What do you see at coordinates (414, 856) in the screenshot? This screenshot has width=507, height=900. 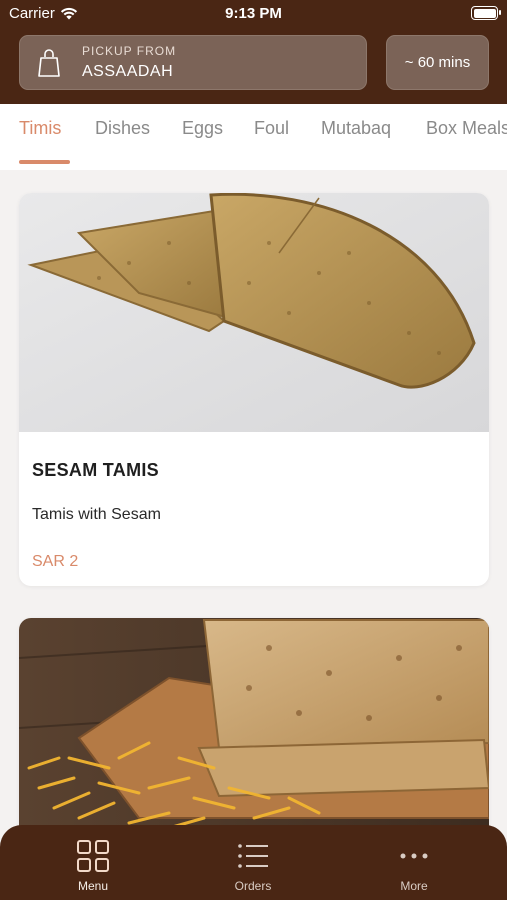 I see `more-dots-icon` at bounding box center [414, 856].